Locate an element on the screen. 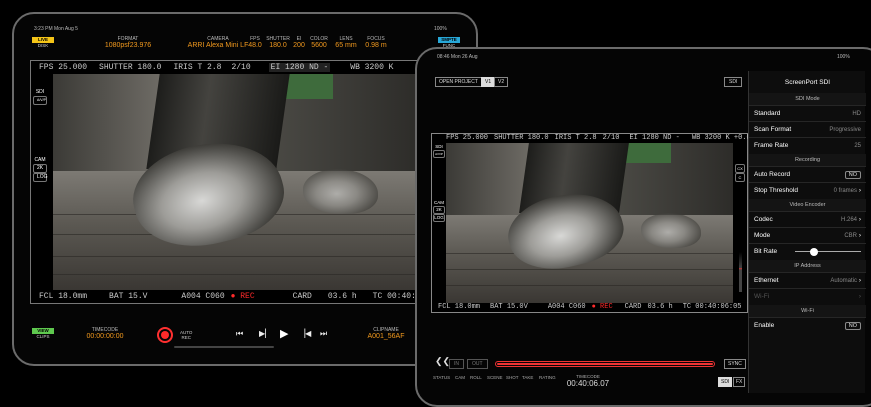 The height and width of the screenshot is (407, 871). field-camera: CAMERA ARRI Alexa Mini LF is located at coordinates (218, 42).